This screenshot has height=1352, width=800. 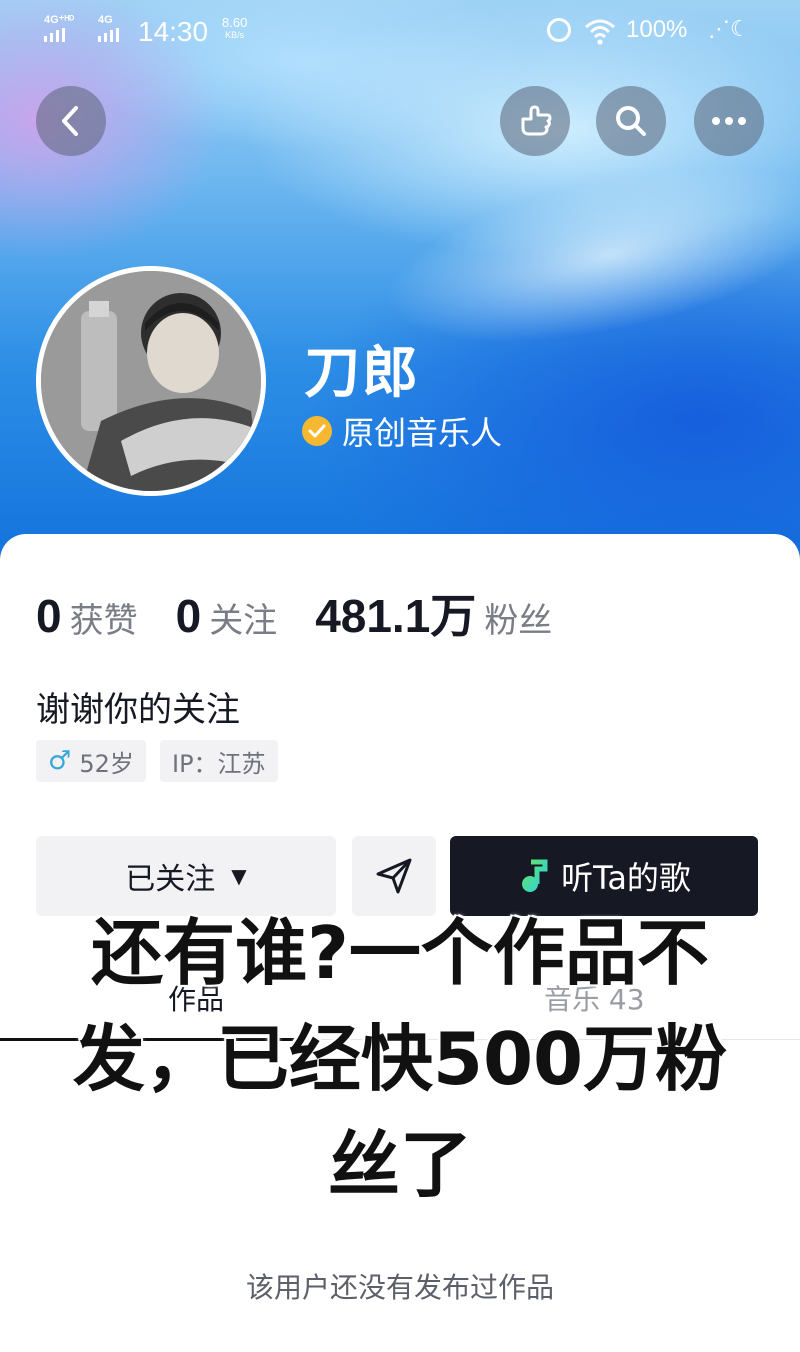 What do you see at coordinates (189, 616) in the screenshot?
I see `following-count: 0` at bounding box center [189, 616].